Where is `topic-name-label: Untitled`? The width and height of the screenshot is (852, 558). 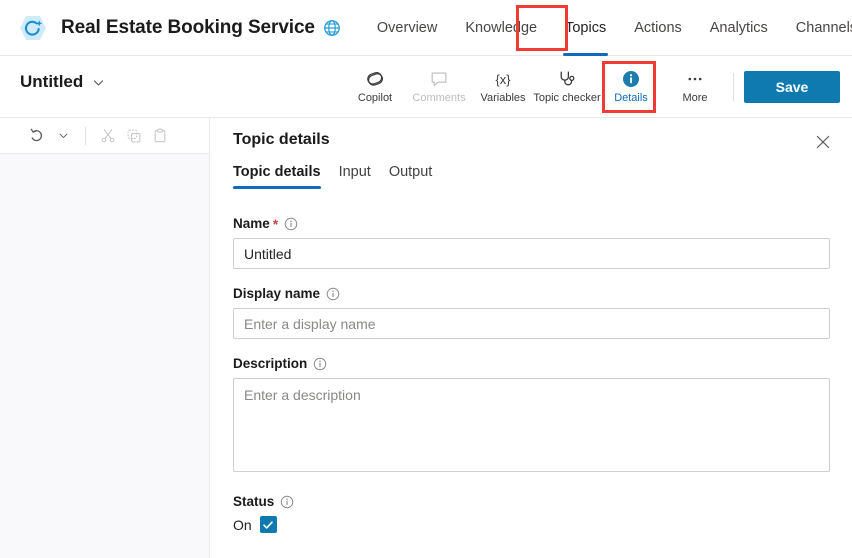 topic-name-label: Untitled is located at coordinates (52, 81).